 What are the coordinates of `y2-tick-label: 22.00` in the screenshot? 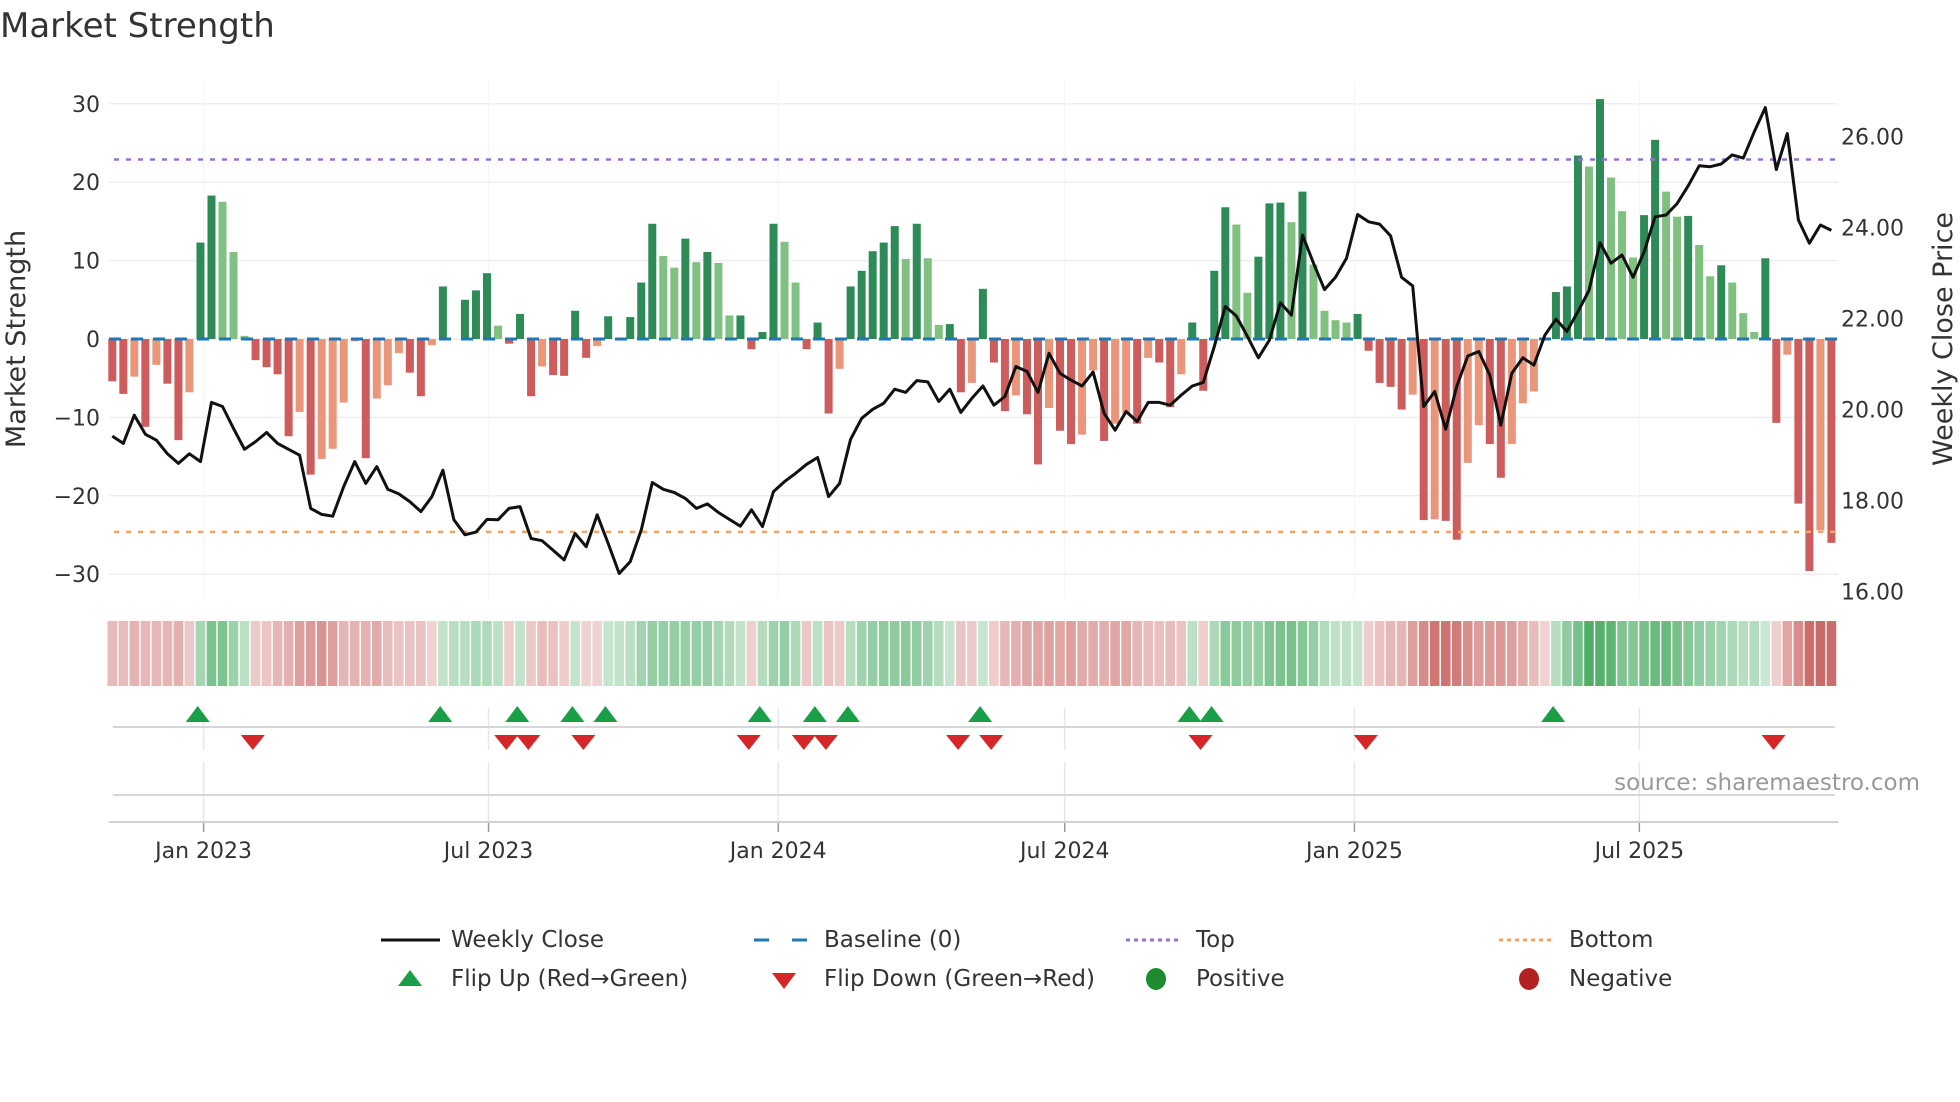 It's located at (1872, 319).